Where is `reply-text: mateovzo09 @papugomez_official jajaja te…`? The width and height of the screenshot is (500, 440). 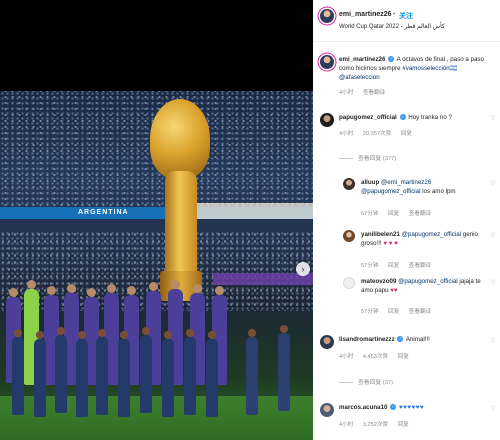 reply-text: mateovzo09 @papugomez_official jajaja te… is located at coordinates (423, 286).